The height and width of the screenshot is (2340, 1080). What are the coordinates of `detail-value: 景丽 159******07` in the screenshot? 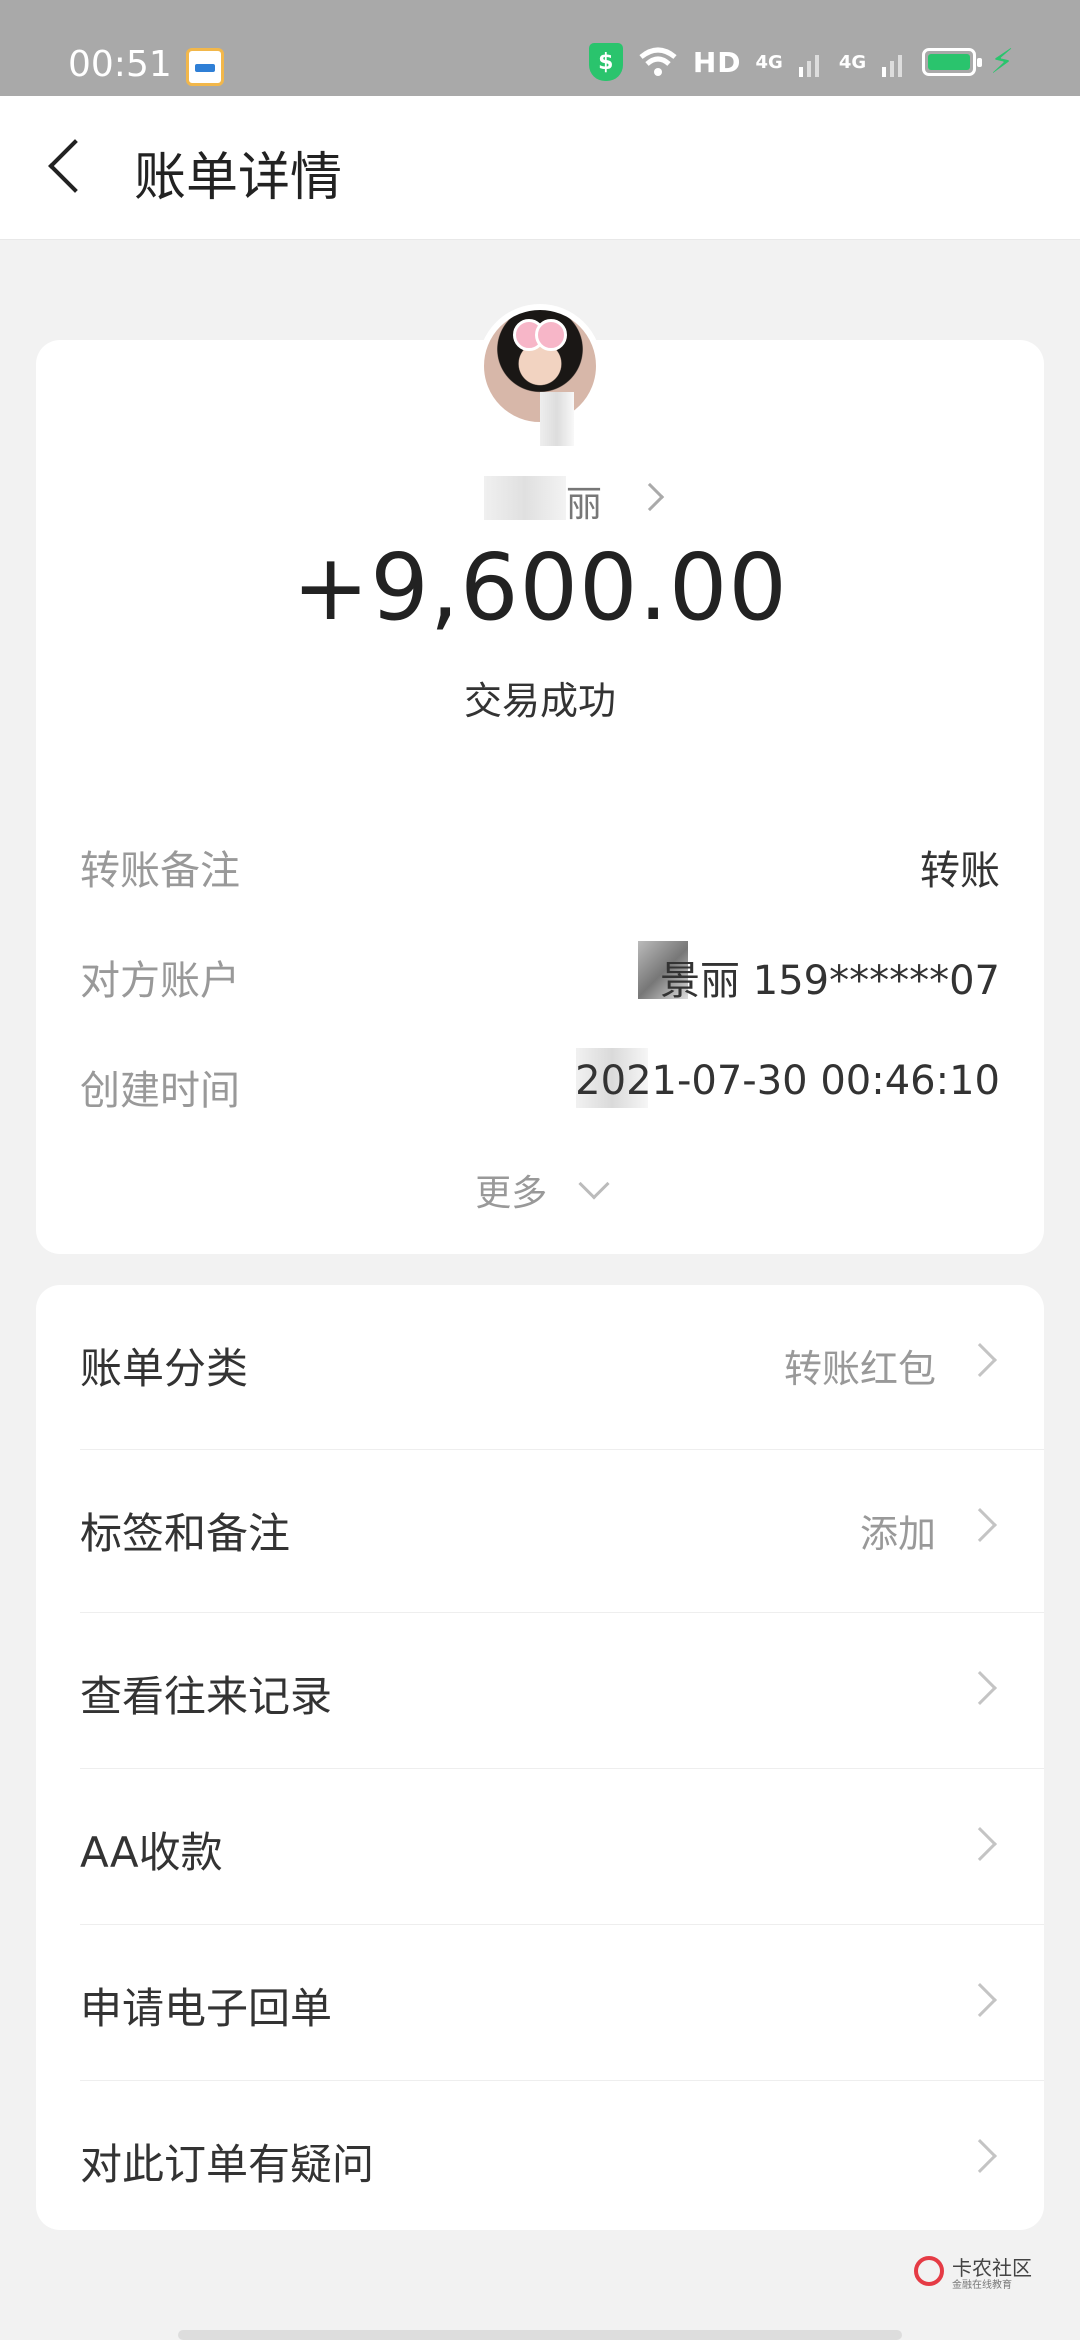 It's located at (830, 981).